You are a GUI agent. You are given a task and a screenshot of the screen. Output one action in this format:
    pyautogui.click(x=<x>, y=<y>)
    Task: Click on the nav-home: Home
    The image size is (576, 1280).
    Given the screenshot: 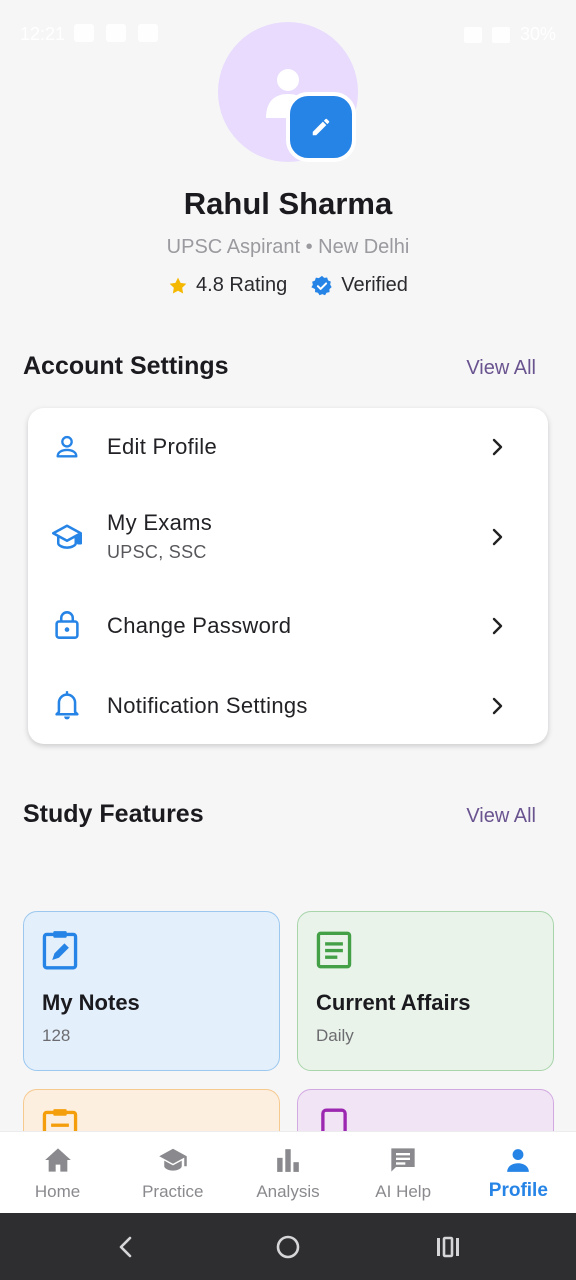 What is the action you would take?
    pyautogui.click(x=57, y=1173)
    